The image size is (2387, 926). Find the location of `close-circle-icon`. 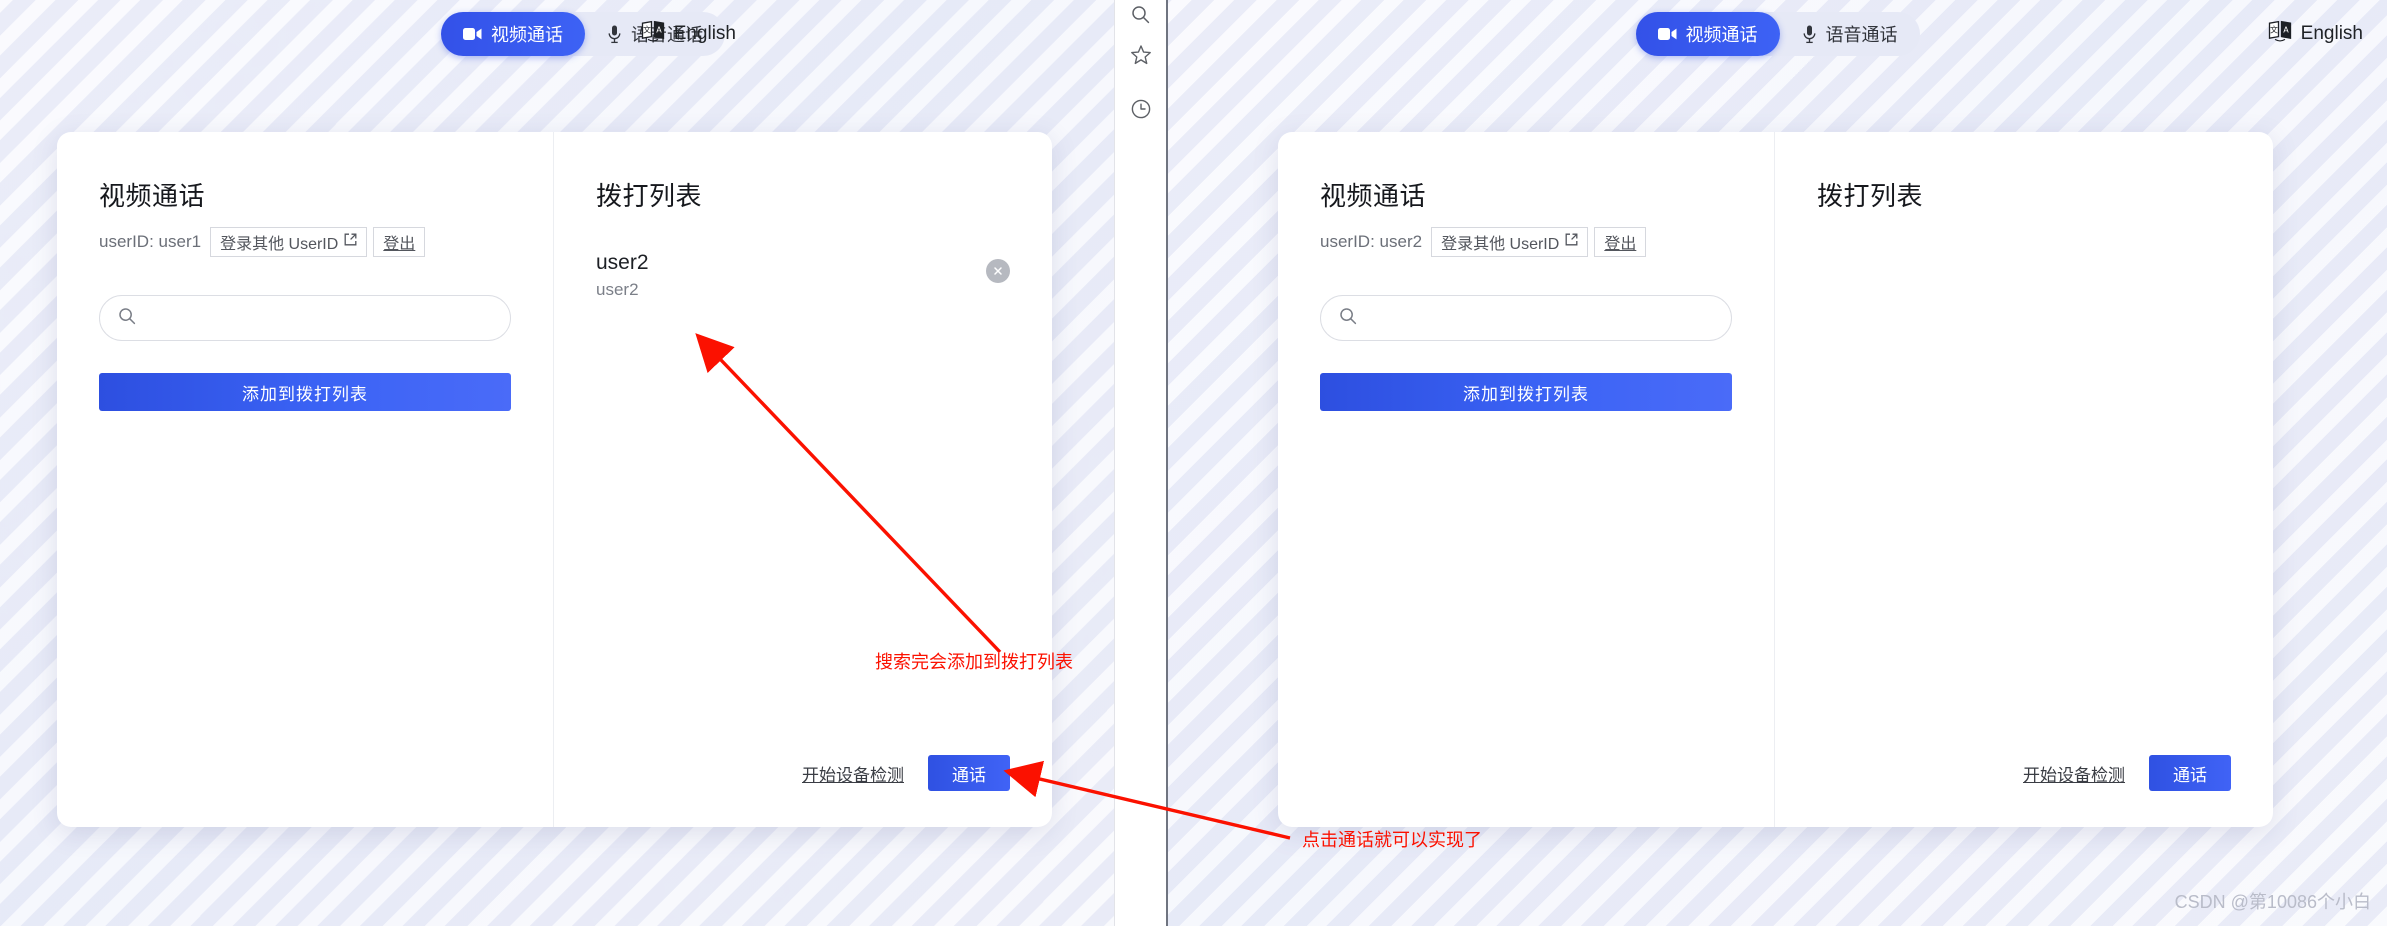

close-circle-icon is located at coordinates (998, 271).